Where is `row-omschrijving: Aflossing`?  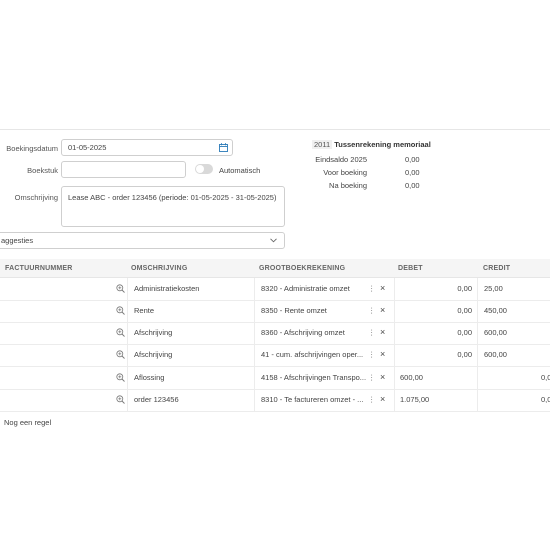 row-omschrijving: Aflossing is located at coordinates (149, 377).